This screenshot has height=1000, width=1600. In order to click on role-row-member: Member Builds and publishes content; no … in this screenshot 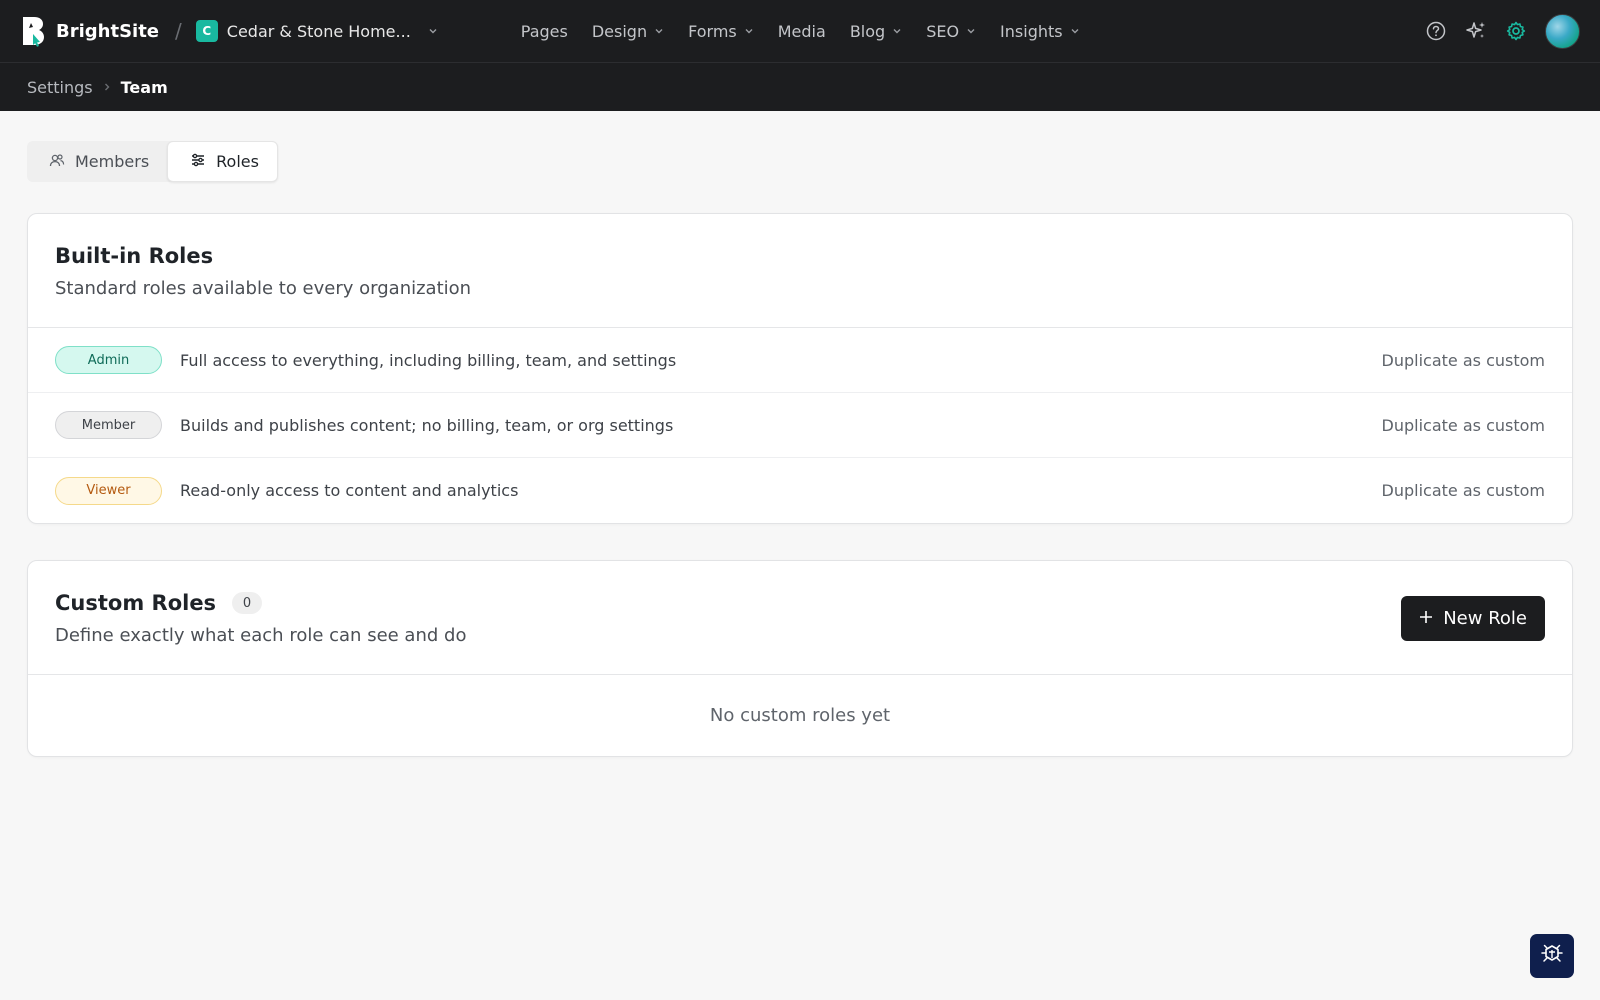, I will do `click(800, 425)`.